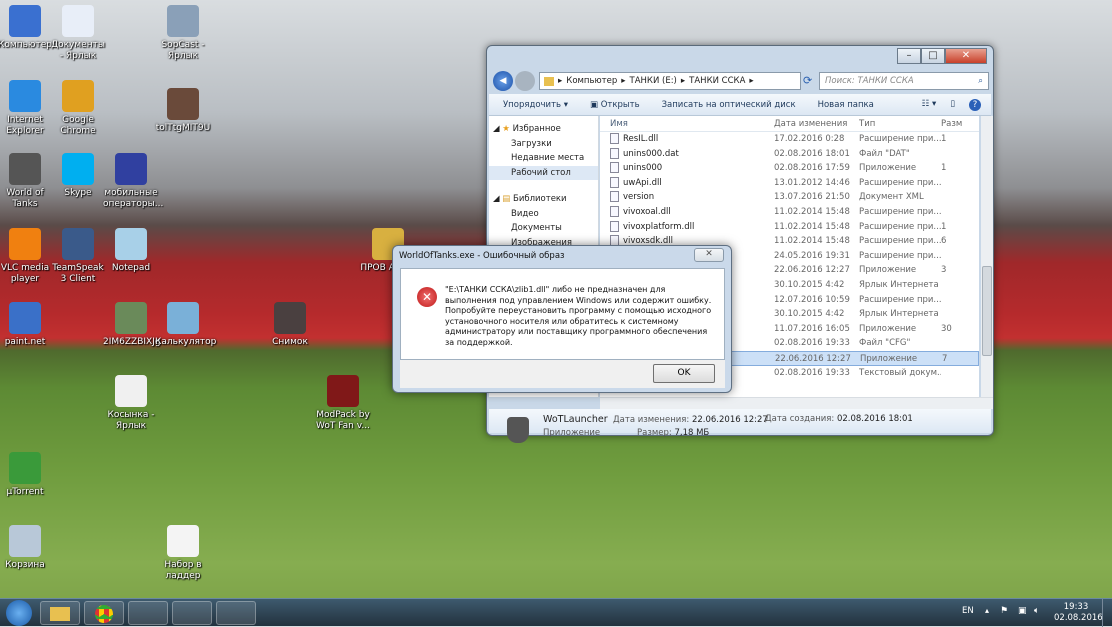 This screenshot has width=1112, height=627. I want to click on column-date: Дата изменения, so click(816, 123).